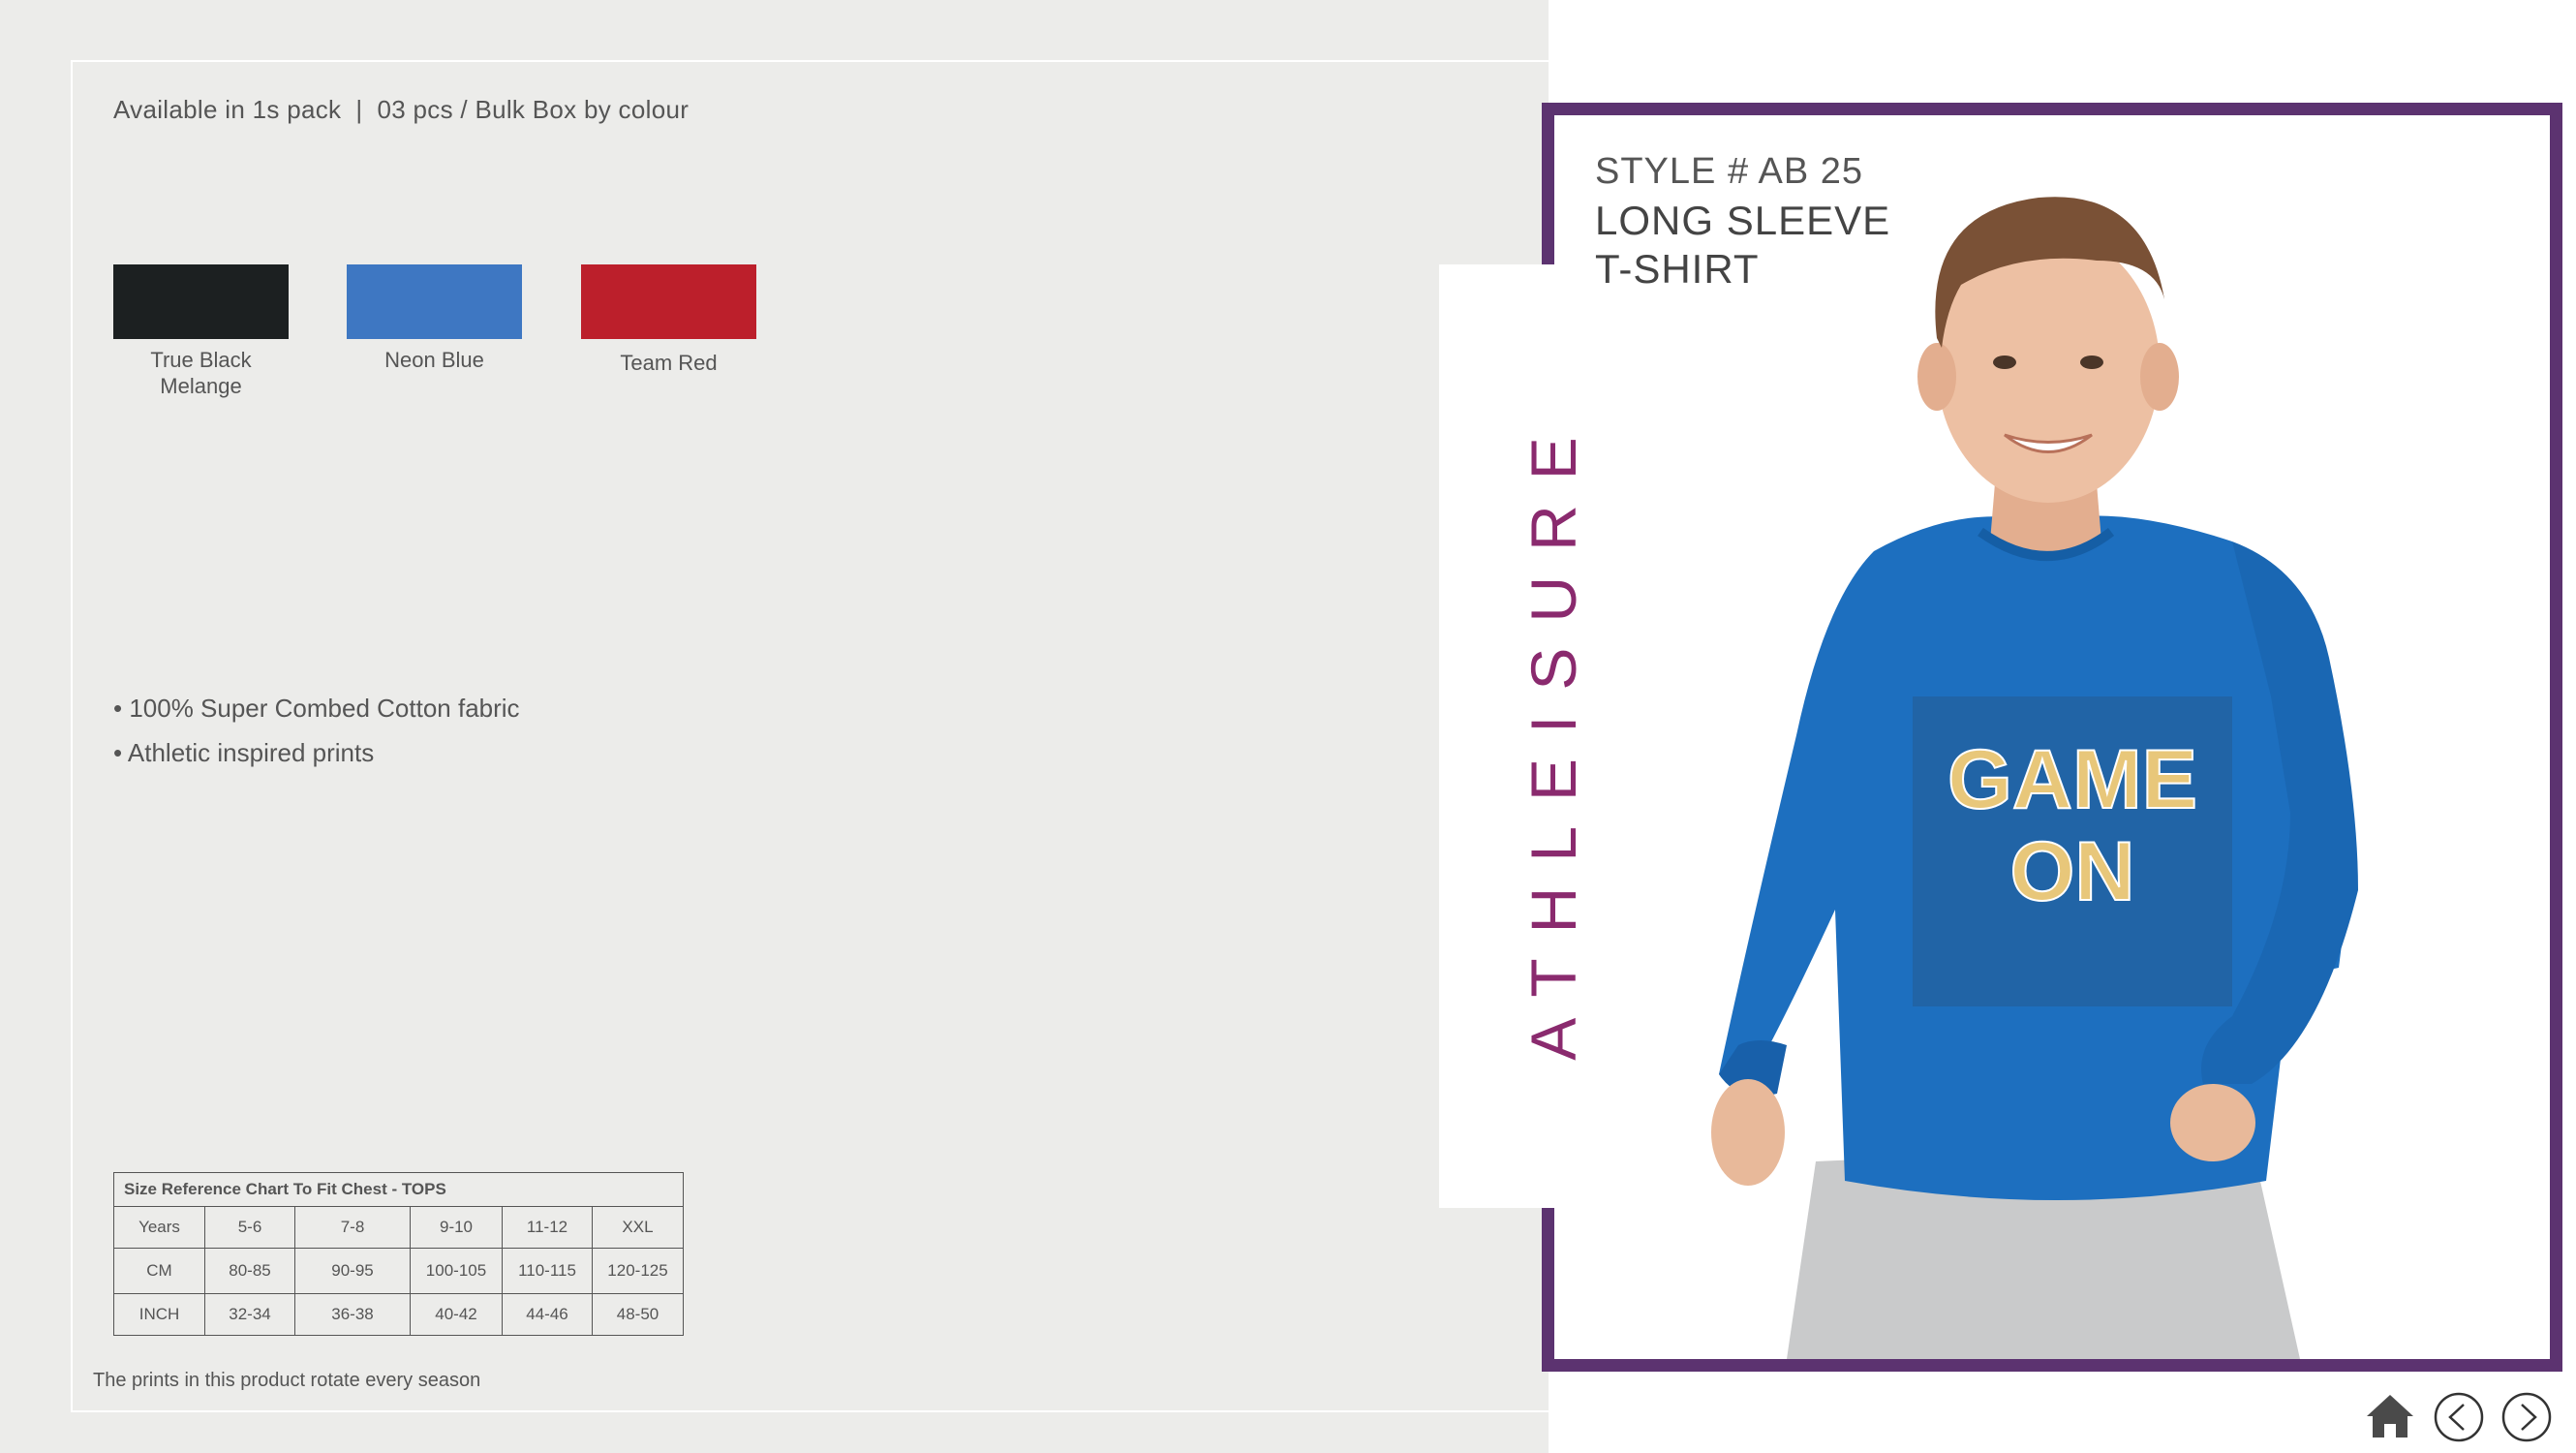 The width and height of the screenshot is (2576, 1453). What do you see at coordinates (398, 1189) in the screenshot?
I see `size-chart-title: Size Reference Chart To Fit Chest - TOPS` at bounding box center [398, 1189].